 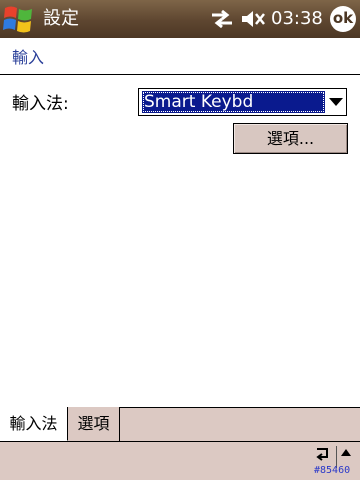 I want to click on input-method-dropdown: Smart Keybd, so click(x=242, y=102).